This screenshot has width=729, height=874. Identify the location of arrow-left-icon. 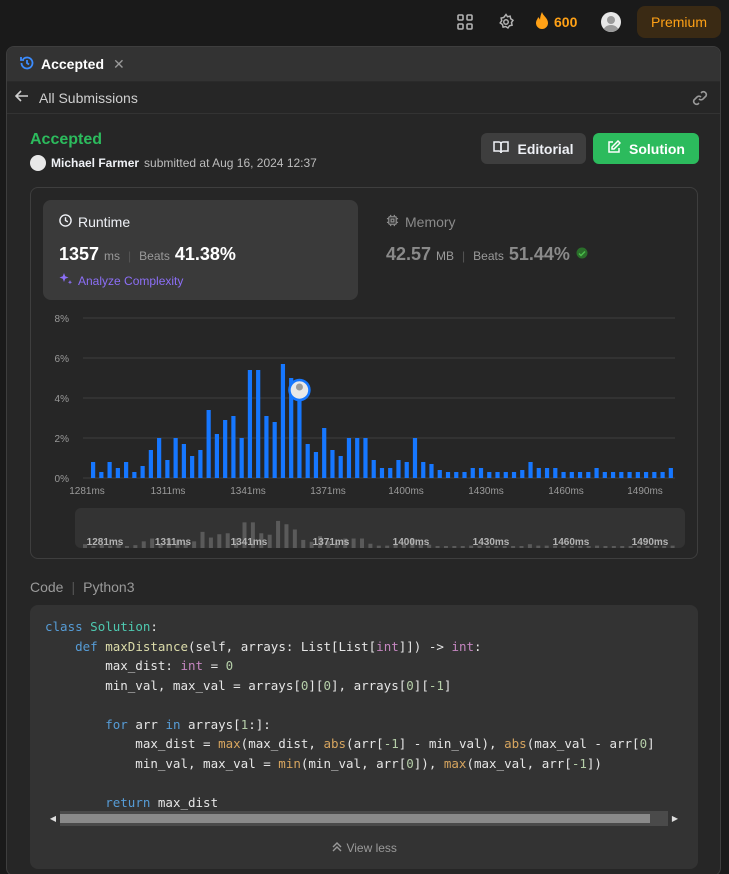
(21, 97).